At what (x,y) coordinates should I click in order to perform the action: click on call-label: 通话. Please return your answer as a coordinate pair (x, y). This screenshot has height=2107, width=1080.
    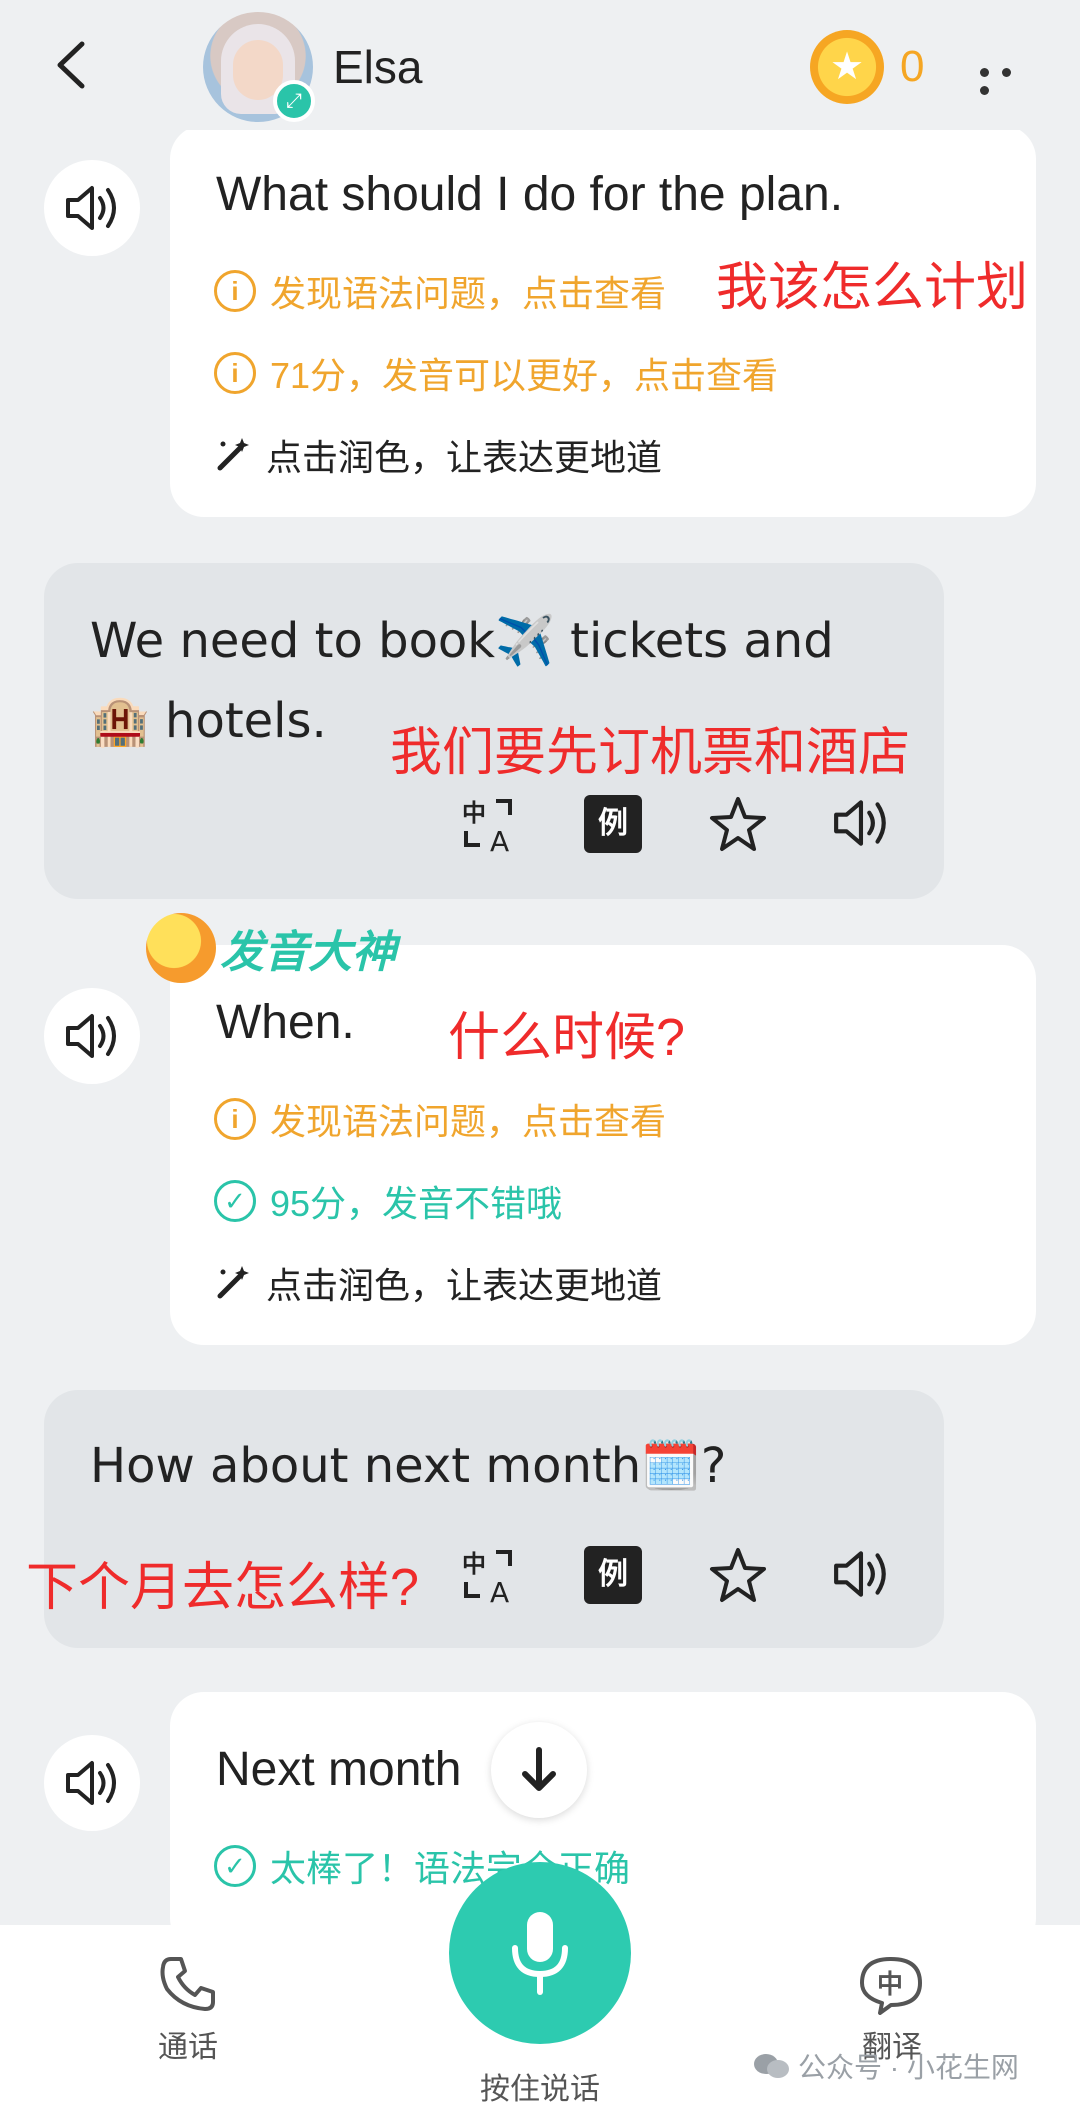
    Looking at the image, I should click on (188, 2047).